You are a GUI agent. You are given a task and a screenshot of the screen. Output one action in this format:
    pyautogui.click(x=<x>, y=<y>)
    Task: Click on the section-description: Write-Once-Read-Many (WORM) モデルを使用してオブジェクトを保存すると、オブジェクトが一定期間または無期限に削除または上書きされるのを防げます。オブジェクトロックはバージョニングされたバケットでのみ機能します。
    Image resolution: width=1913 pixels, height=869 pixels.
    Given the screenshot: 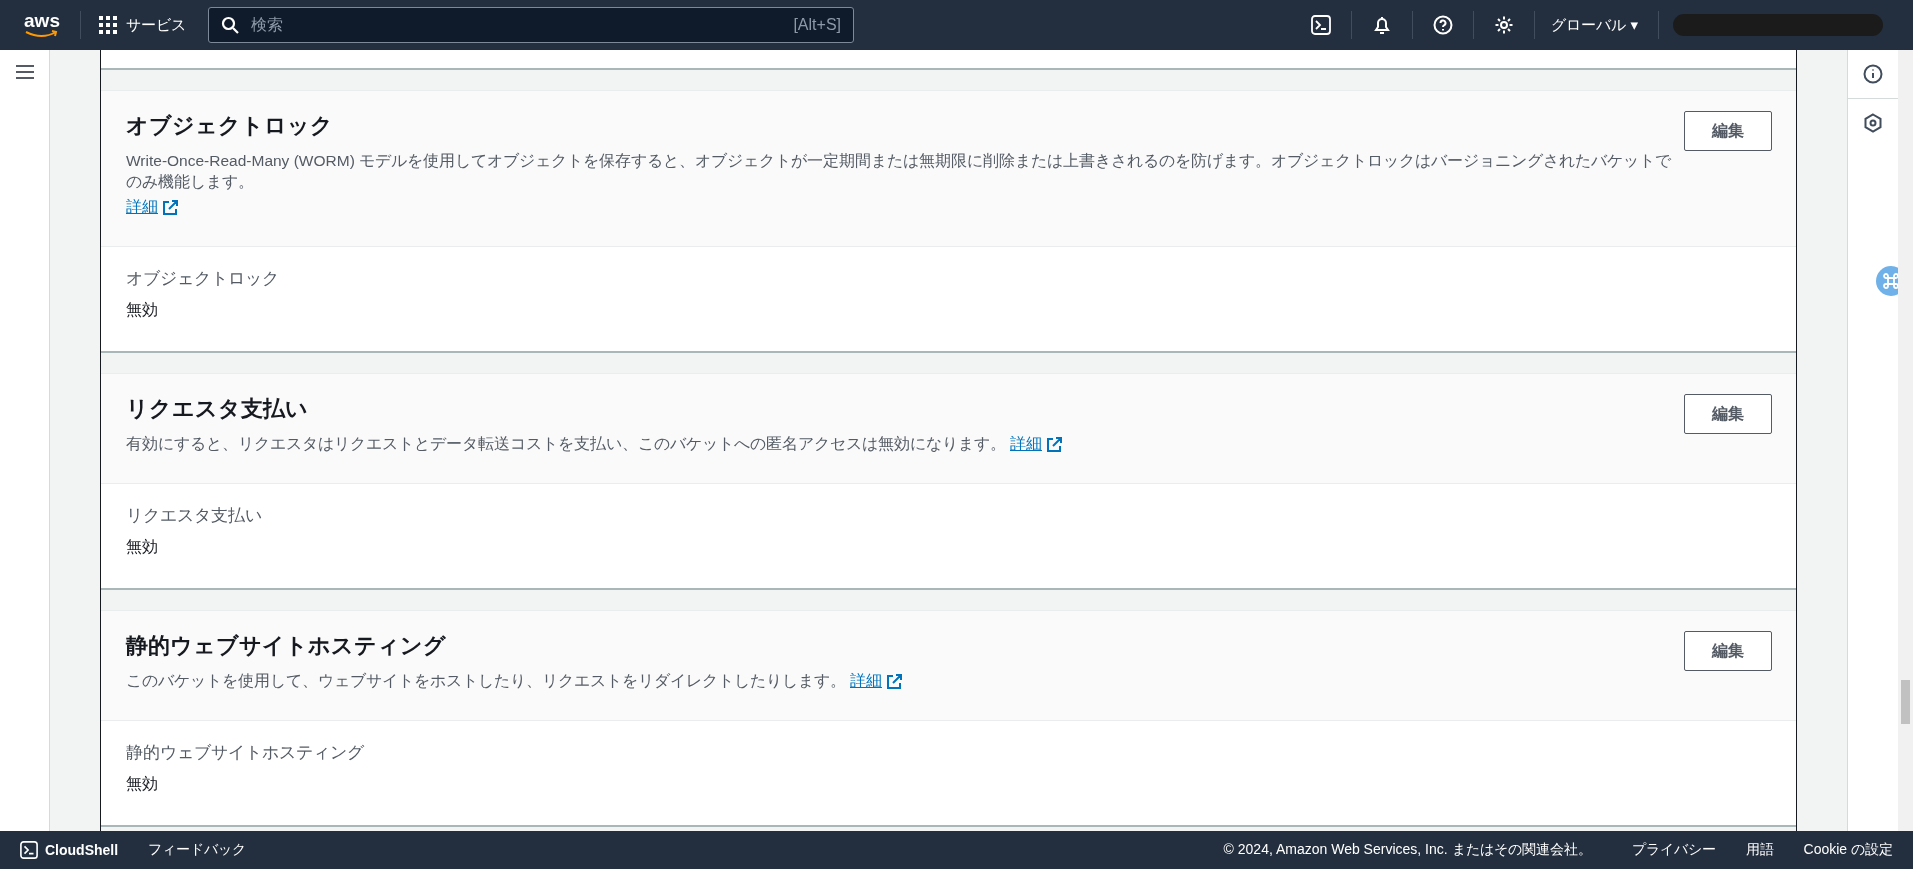 What is the action you would take?
    pyautogui.click(x=899, y=171)
    